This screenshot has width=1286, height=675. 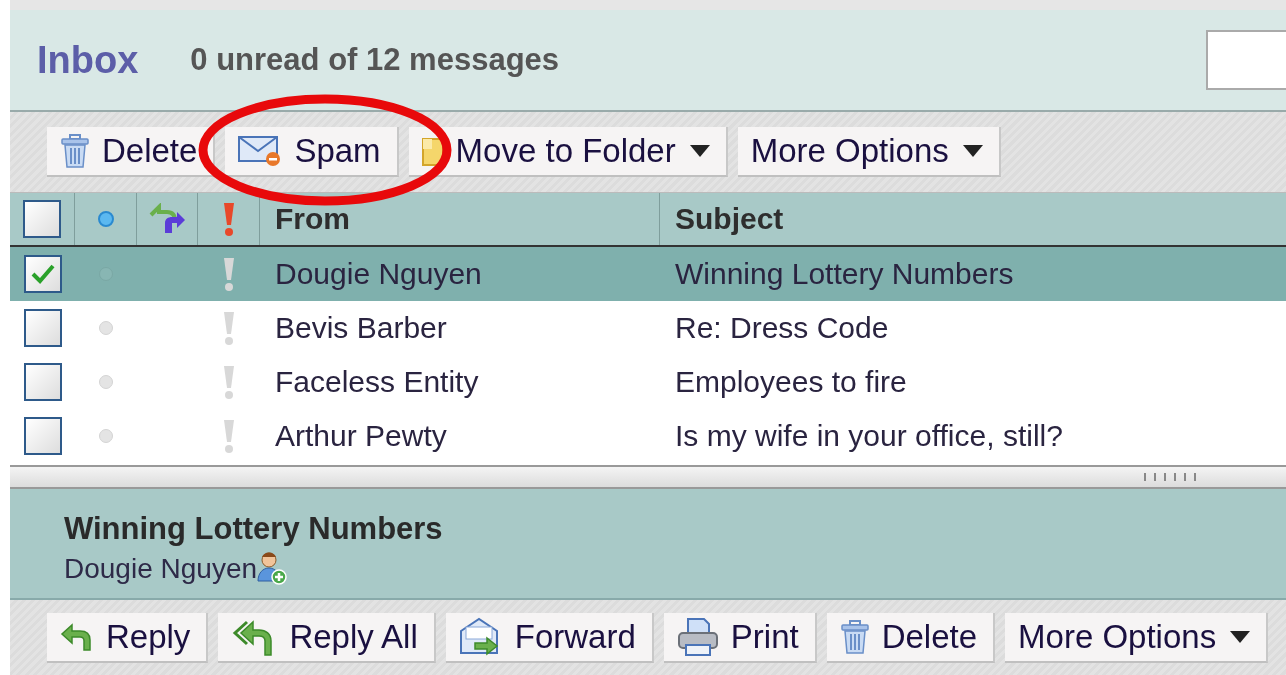 I want to click on splitter-bar, so click(x=648, y=478).